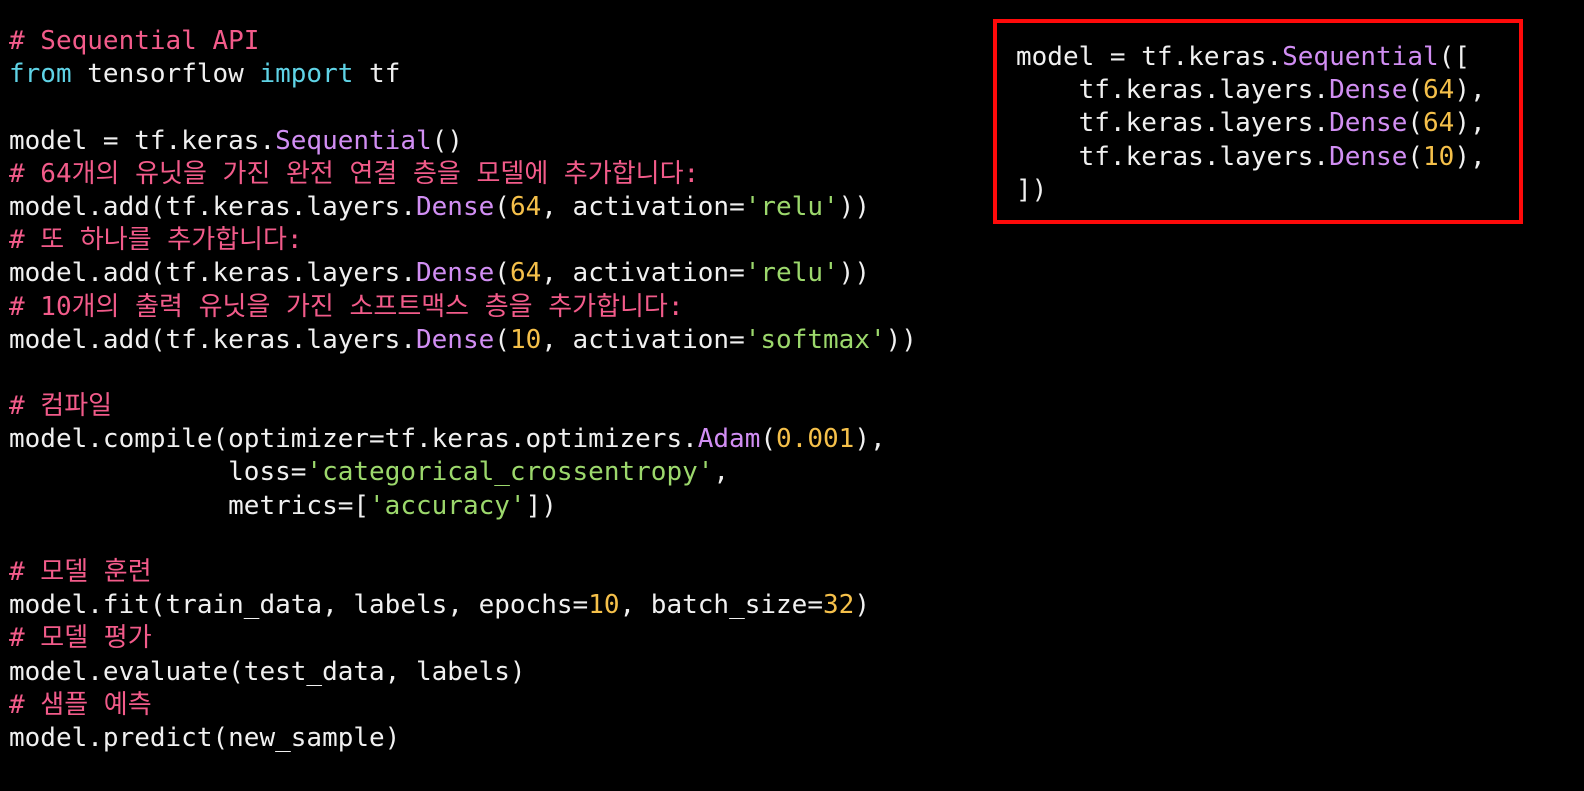 The image size is (1584, 791). Describe the element at coordinates (205, 737) in the screenshot. I see `code-token-plain: model.predict(new_sample)` at that location.